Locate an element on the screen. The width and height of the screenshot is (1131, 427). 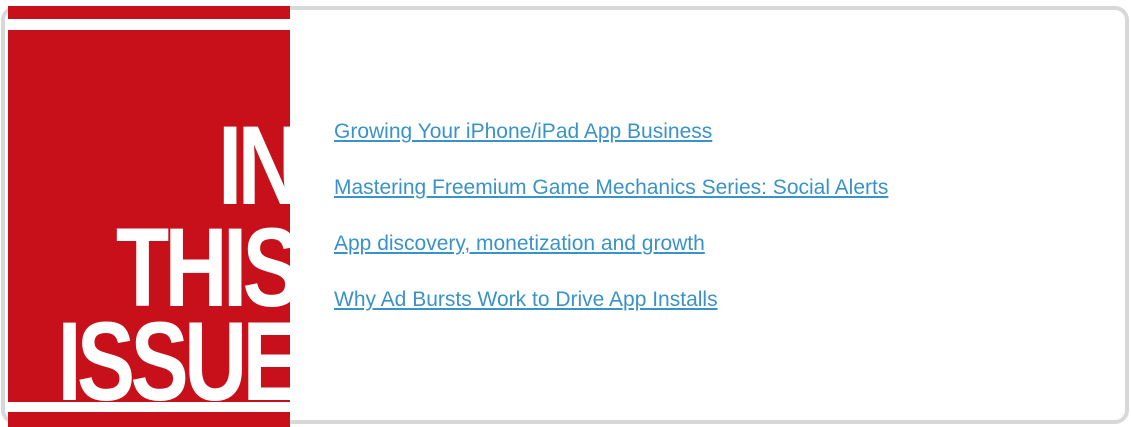
article-link-ad-bursts: Why Ad Bursts Work to Drive App Installs is located at coordinates (611, 299).